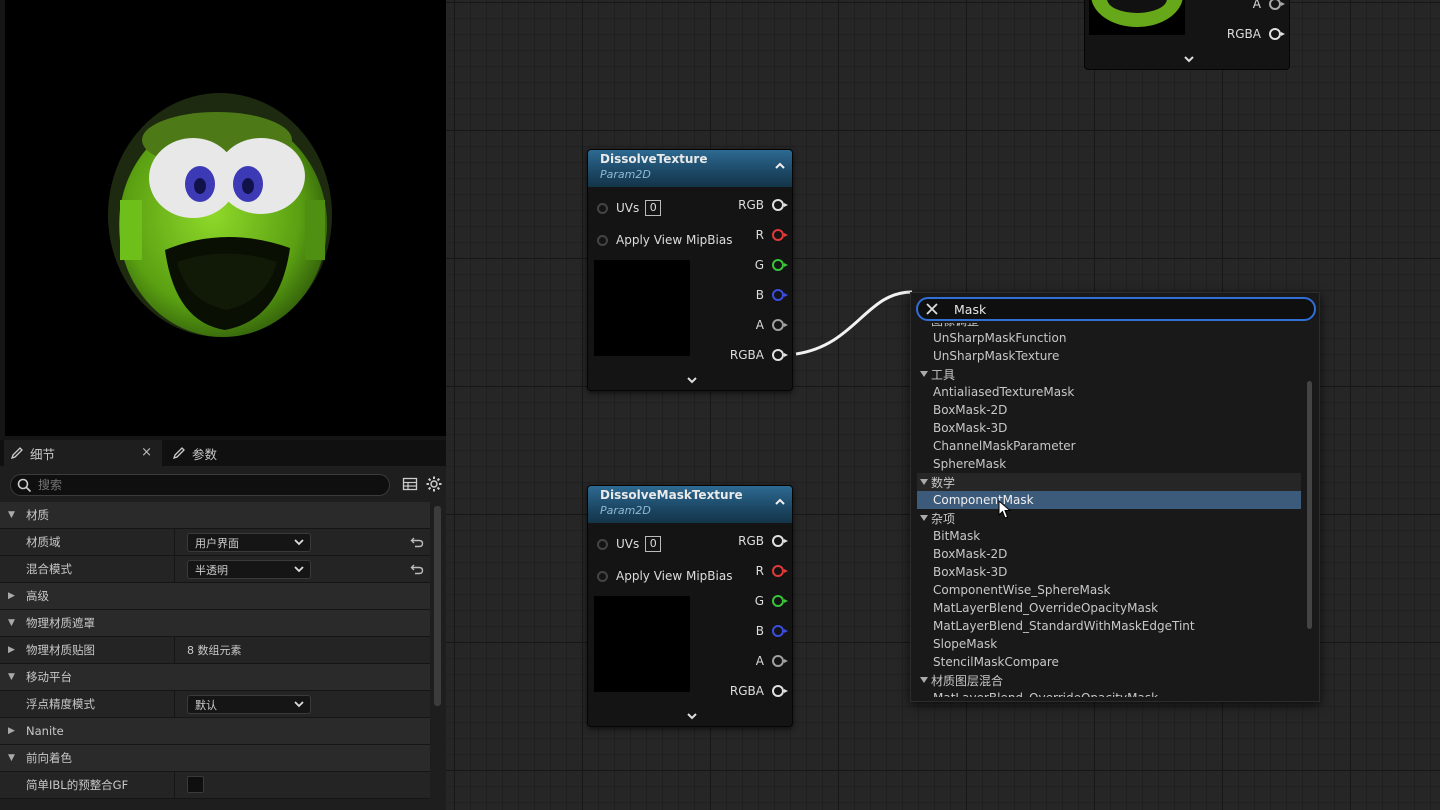  Describe the element at coordinates (437, 606) in the screenshot. I see `details-scrollbar` at that location.